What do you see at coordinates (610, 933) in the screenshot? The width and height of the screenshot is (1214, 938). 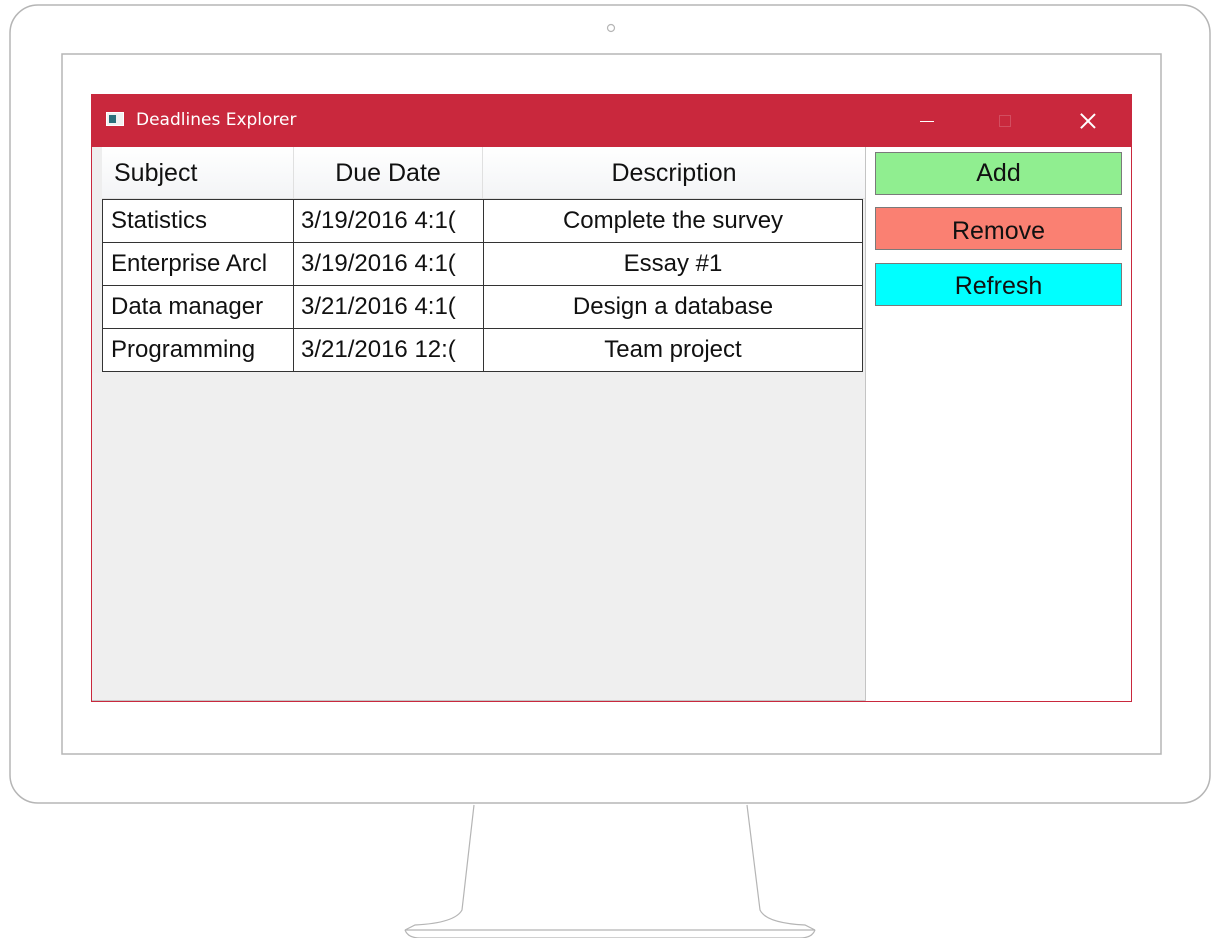 I see `monitor-stand-base` at bounding box center [610, 933].